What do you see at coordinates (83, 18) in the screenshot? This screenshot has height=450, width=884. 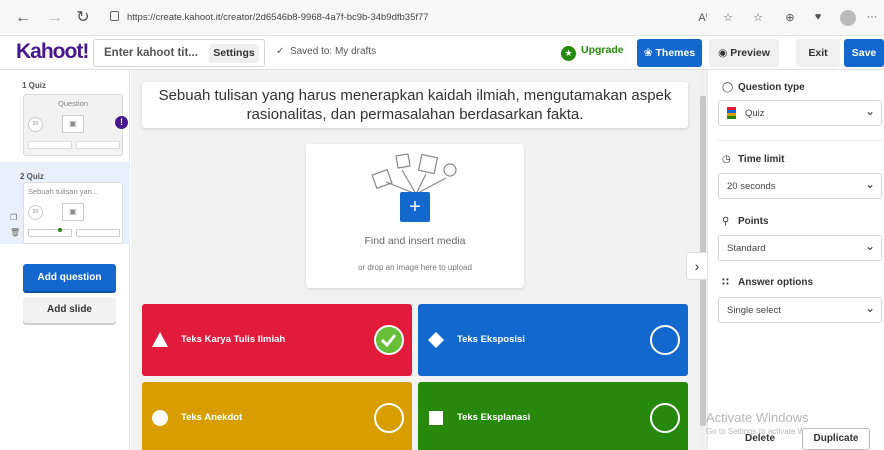 I see `refresh-icon: ↻` at bounding box center [83, 18].